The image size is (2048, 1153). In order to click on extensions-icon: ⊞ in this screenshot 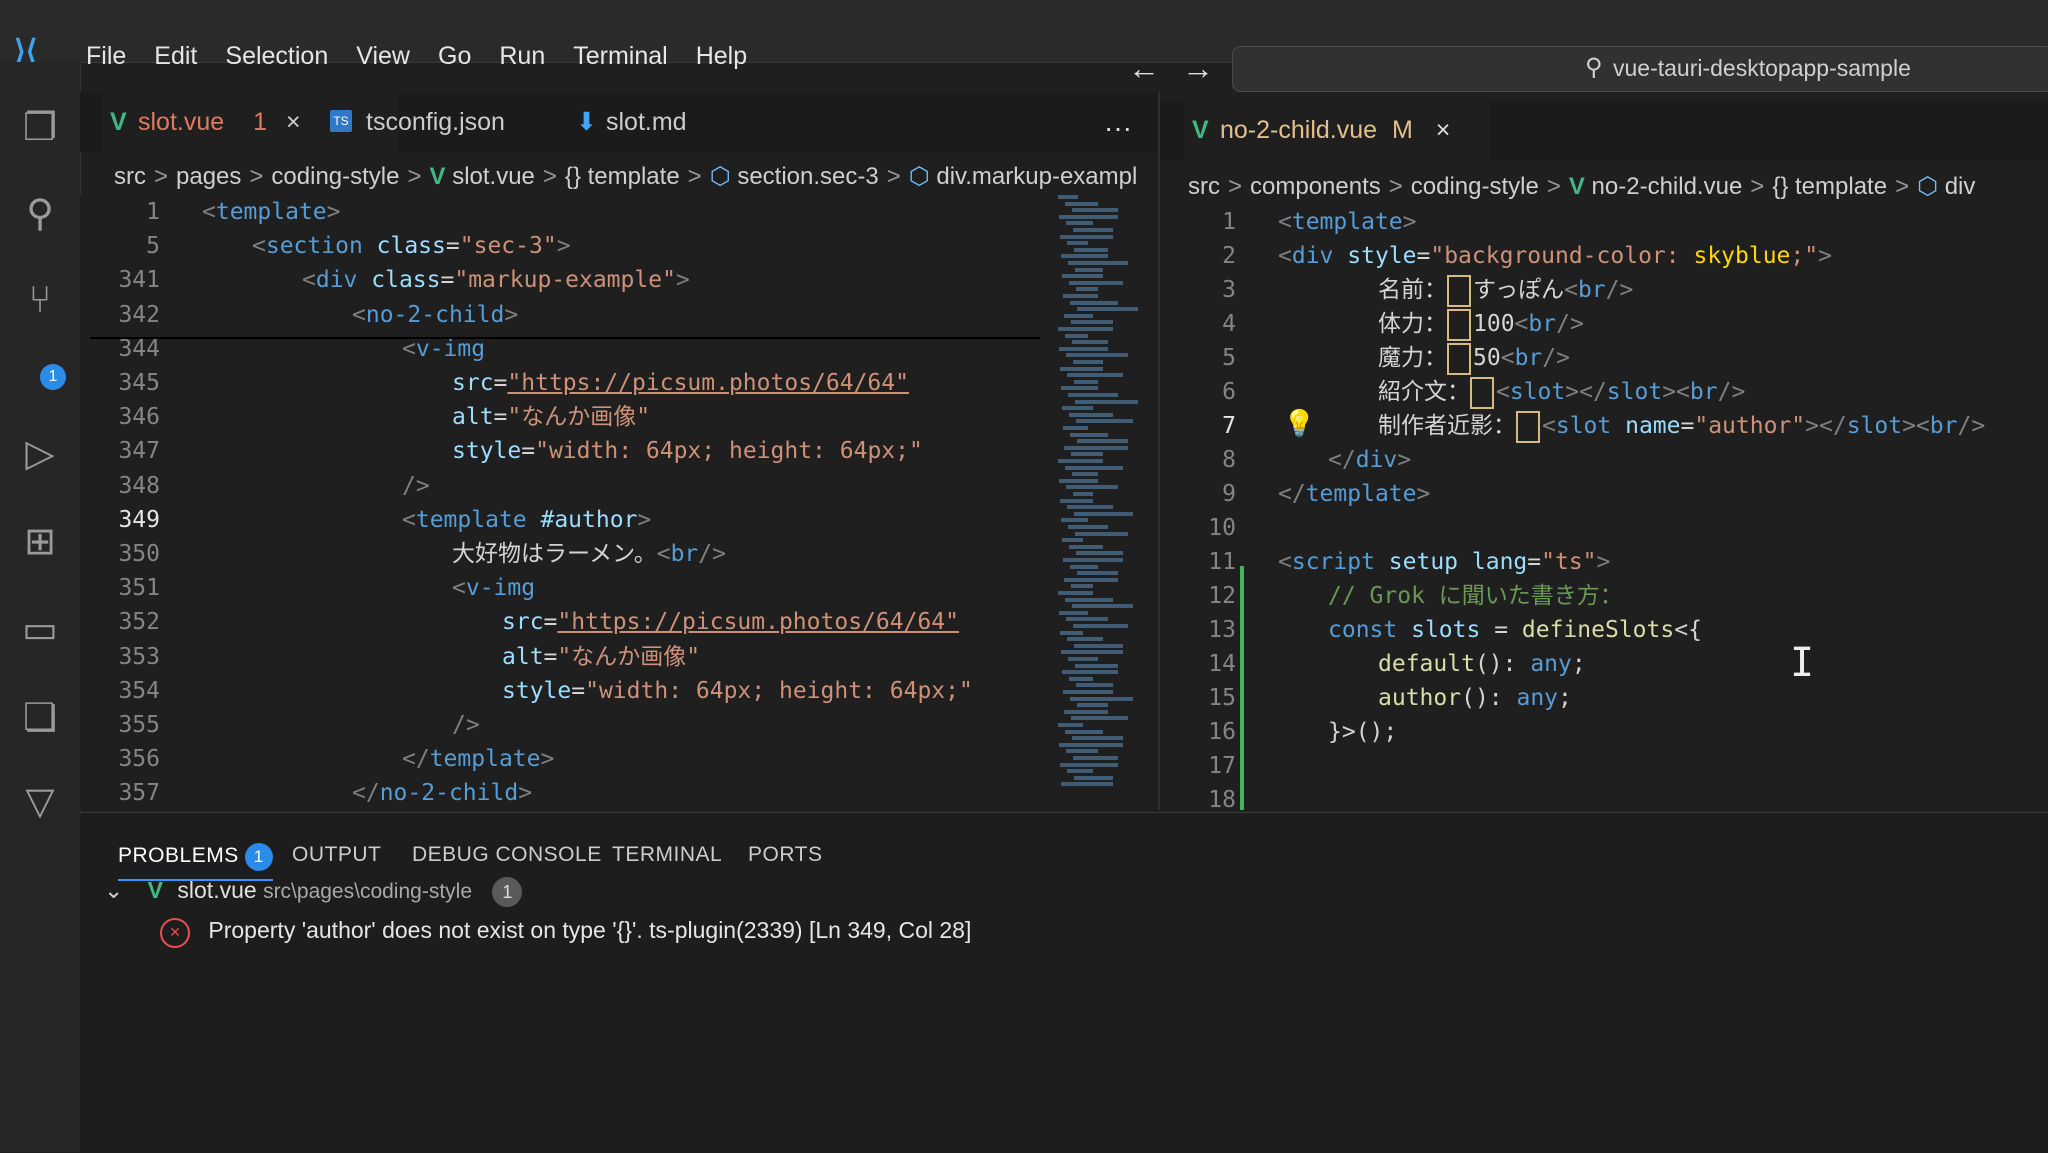, I will do `click(40, 542)`.